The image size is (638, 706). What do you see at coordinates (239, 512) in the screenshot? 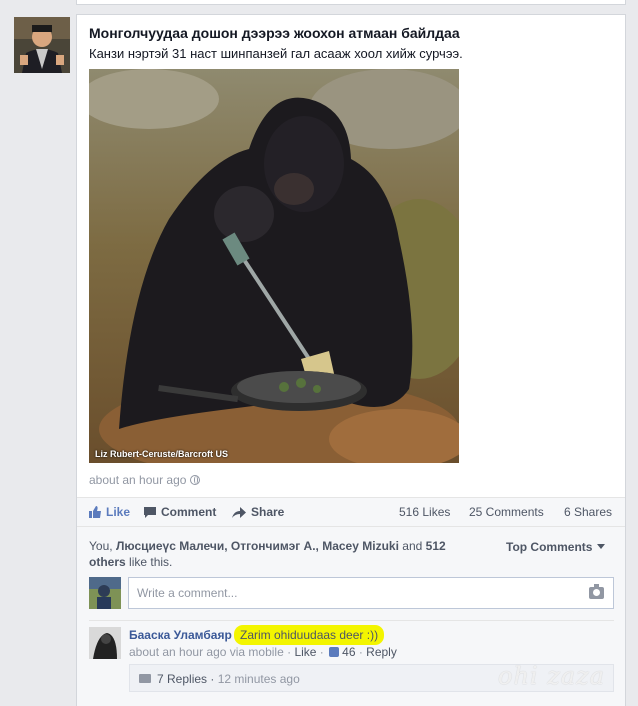
I see `share-arrow-icon` at bounding box center [239, 512].